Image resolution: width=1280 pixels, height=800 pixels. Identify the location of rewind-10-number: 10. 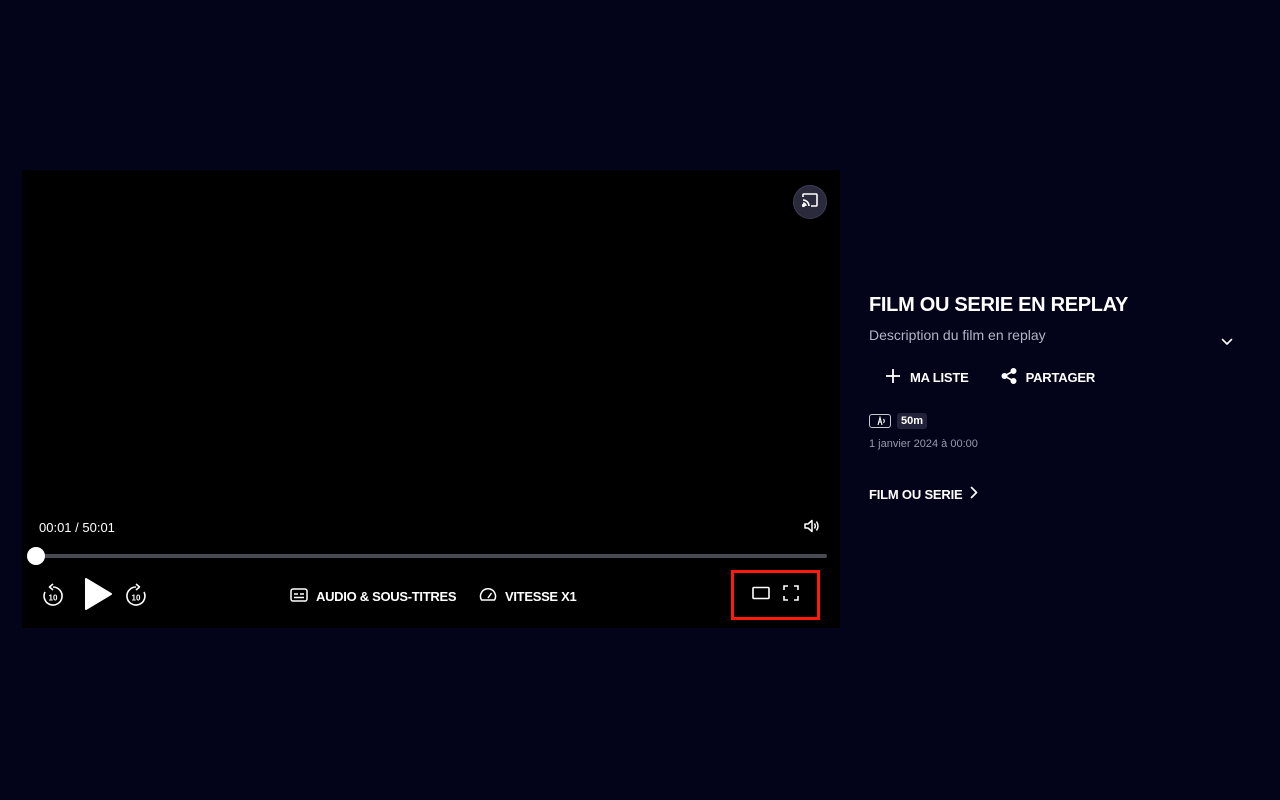
(53, 597).